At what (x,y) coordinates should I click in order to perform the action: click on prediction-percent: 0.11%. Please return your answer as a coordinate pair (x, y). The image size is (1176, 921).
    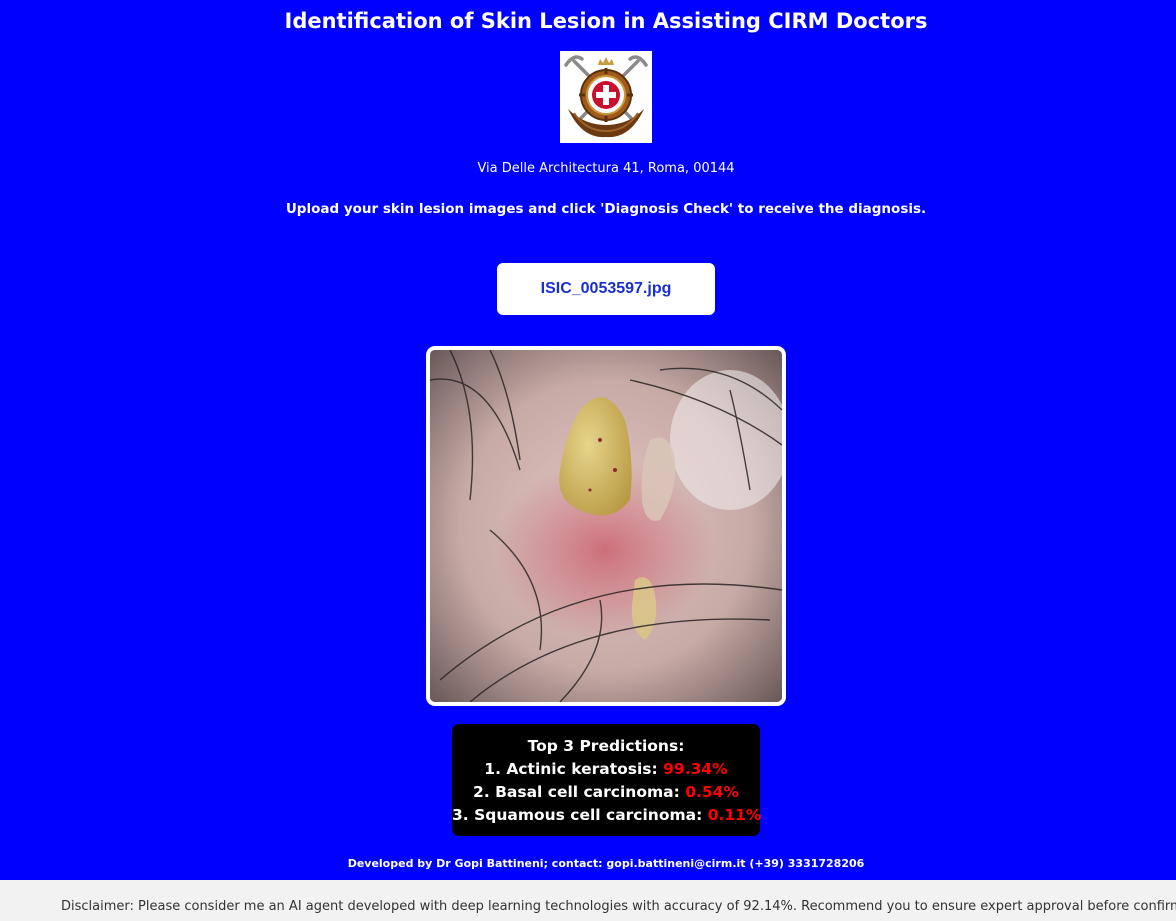
    Looking at the image, I should click on (734, 815).